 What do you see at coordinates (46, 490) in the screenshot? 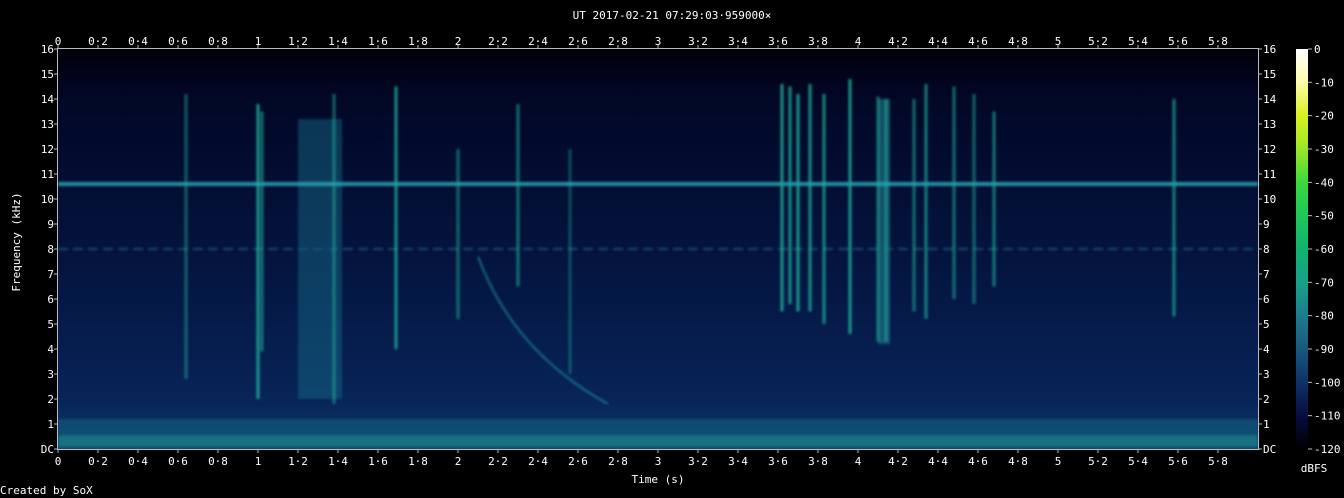
I see `footer-credit: Created by SoX` at bounding box center [46, 490].